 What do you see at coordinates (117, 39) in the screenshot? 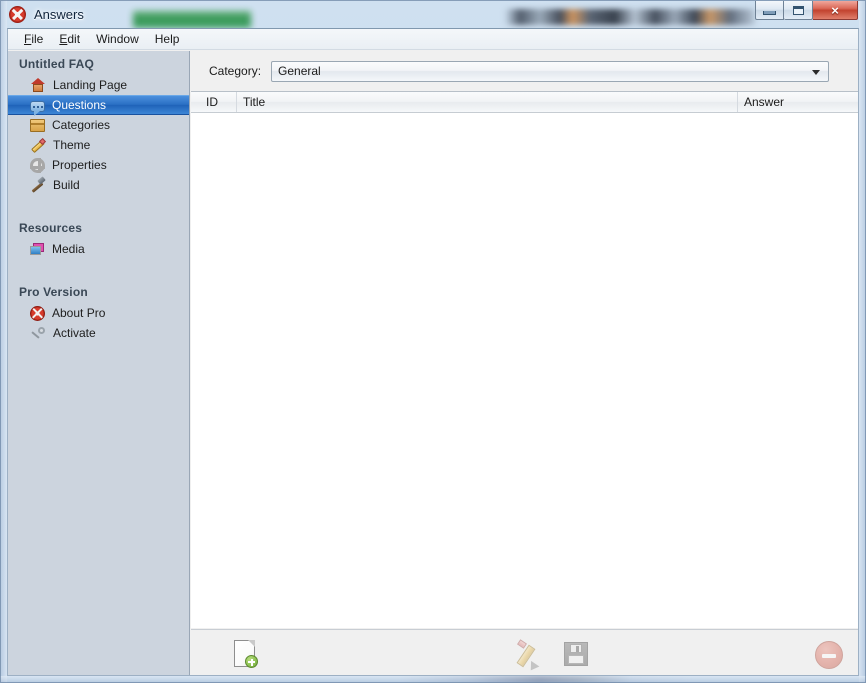
I see `menu-item-window: Window` at bounding box center [117, 39].